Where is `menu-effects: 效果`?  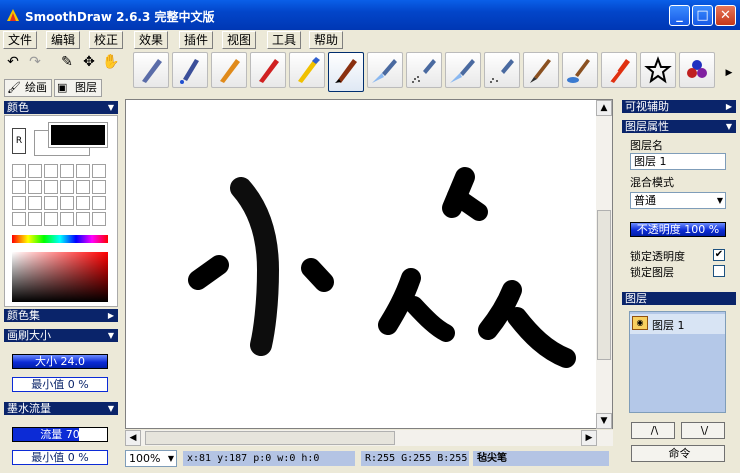 menu-effects: 效果 is located at coordinates (151, 40).